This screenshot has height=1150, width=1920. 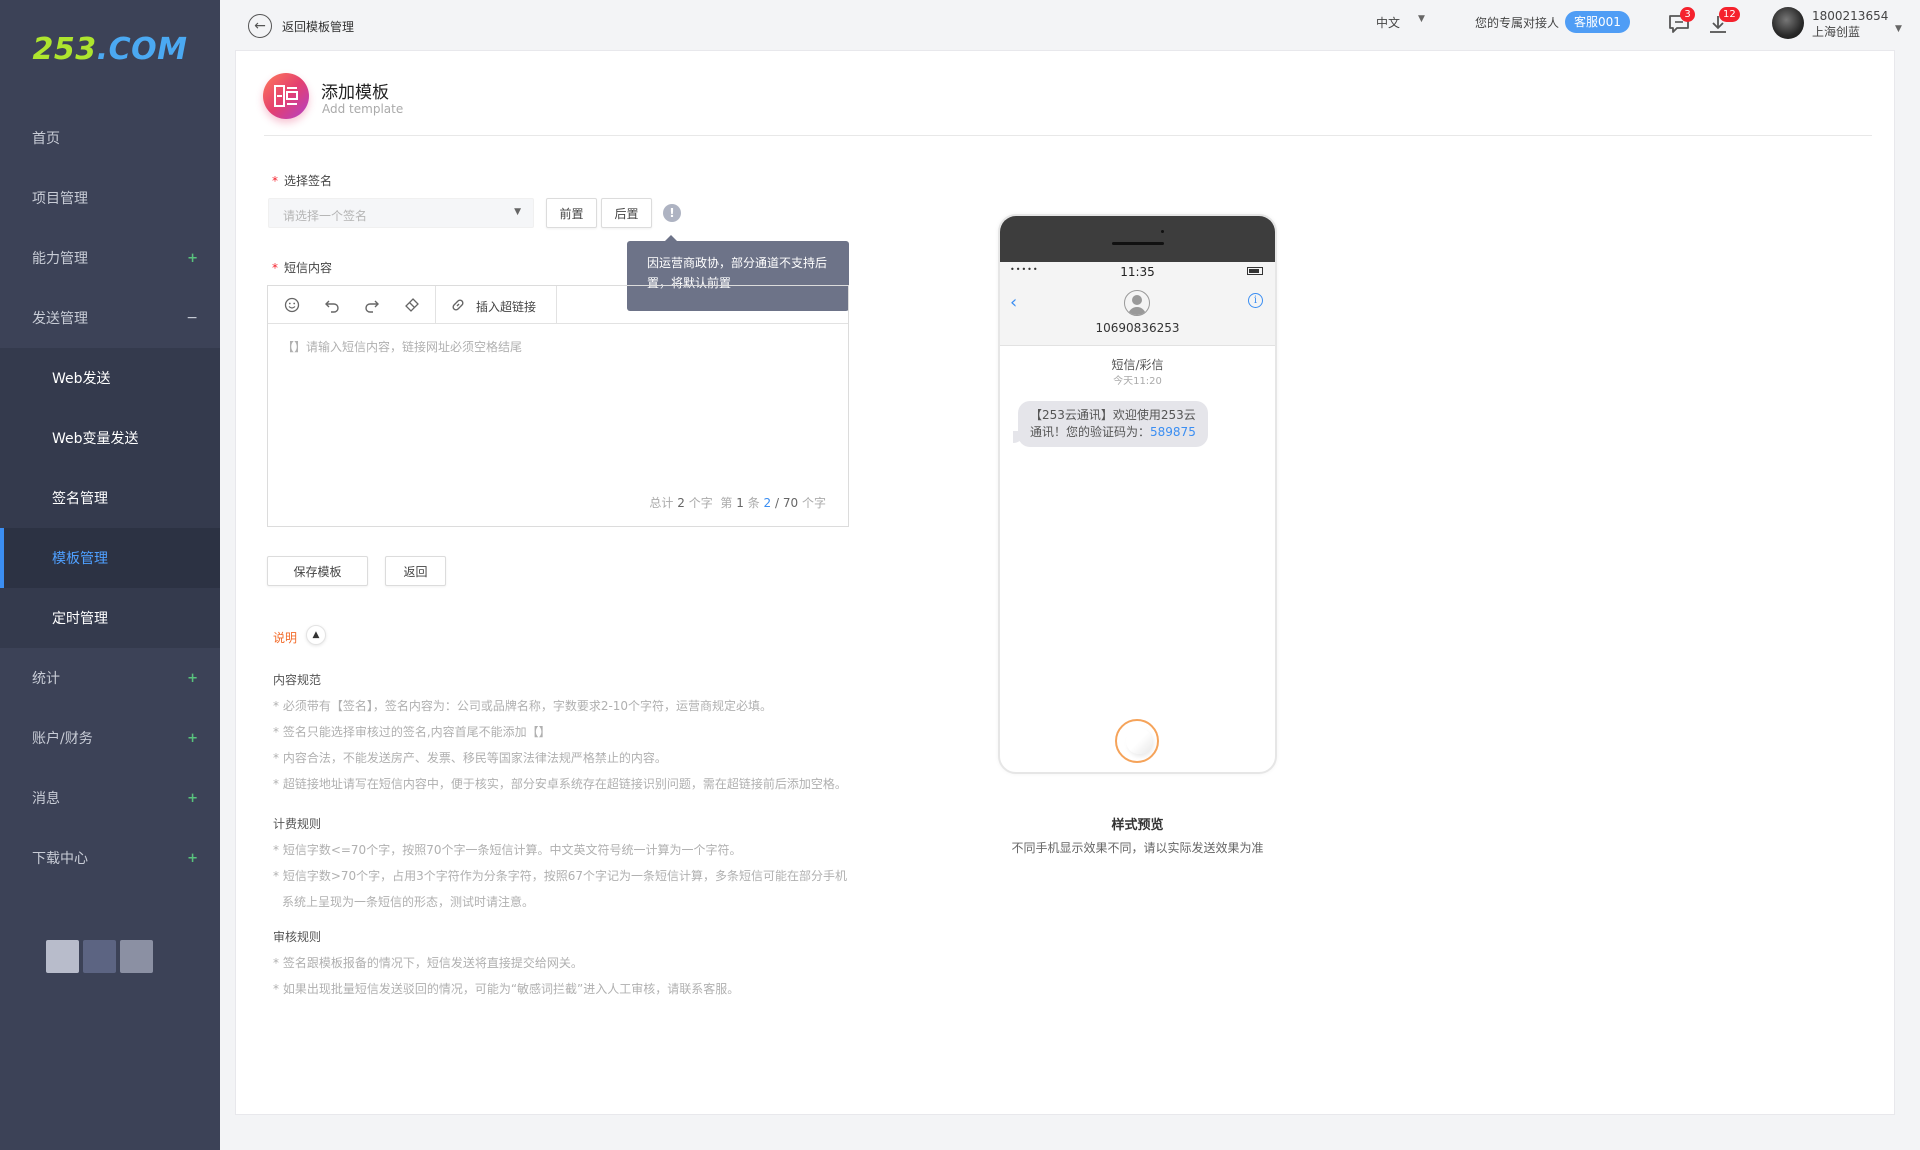 I want to click on back-button: 返回, so click(x=415, y=571).